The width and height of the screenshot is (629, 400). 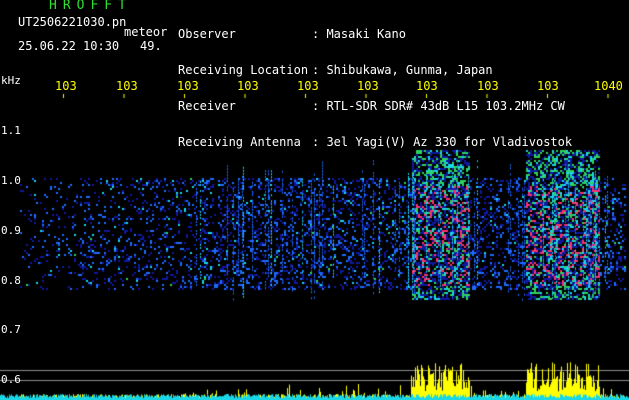 What do you see at coordinates (11, 80) in the screenshot?
I see `y-axis-unit: kHz` at bounding box center [11, 80].